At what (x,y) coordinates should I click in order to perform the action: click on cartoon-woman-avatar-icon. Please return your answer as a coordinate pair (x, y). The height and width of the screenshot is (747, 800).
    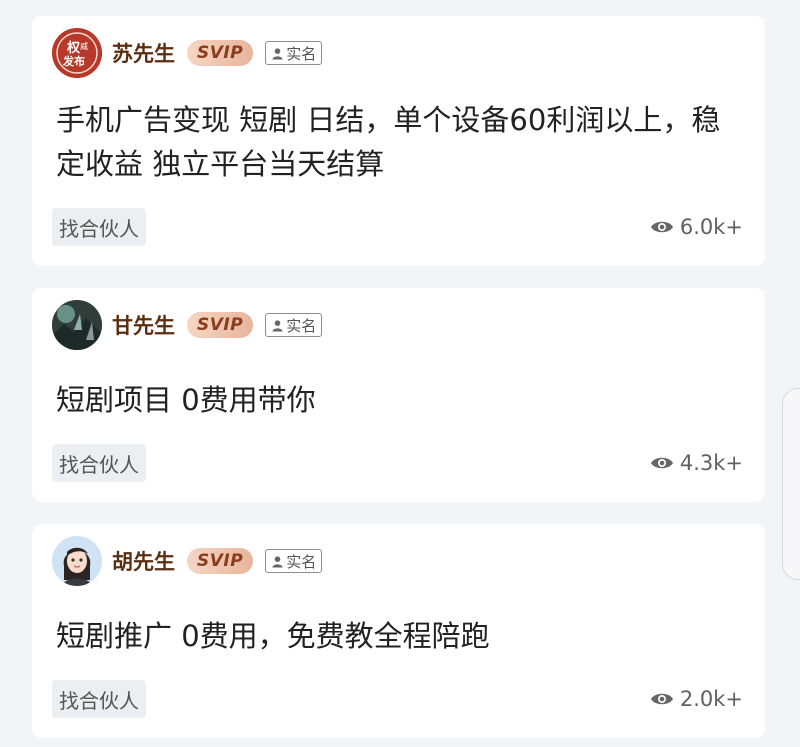
    Looking at the image, I should click on (77, 561).